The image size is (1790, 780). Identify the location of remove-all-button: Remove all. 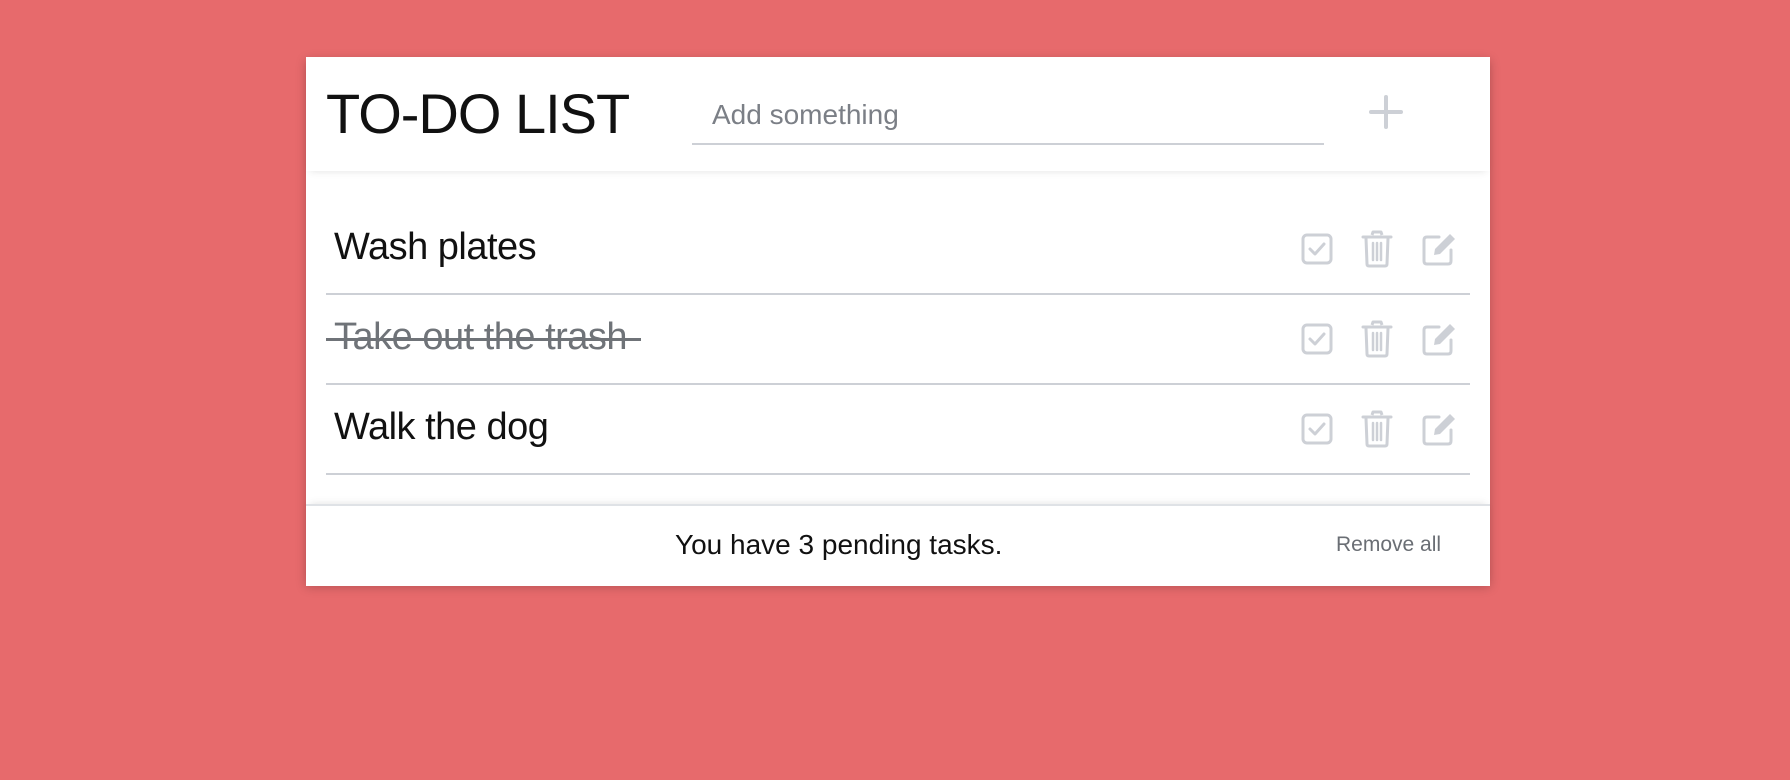
(1388, 545).